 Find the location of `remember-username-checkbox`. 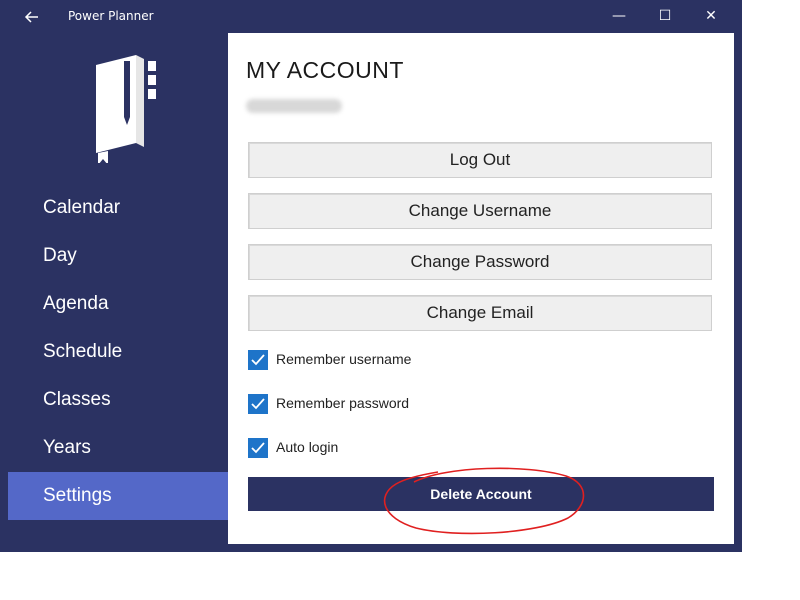

remember-username-checkbox is located at coordinates (258, 360).